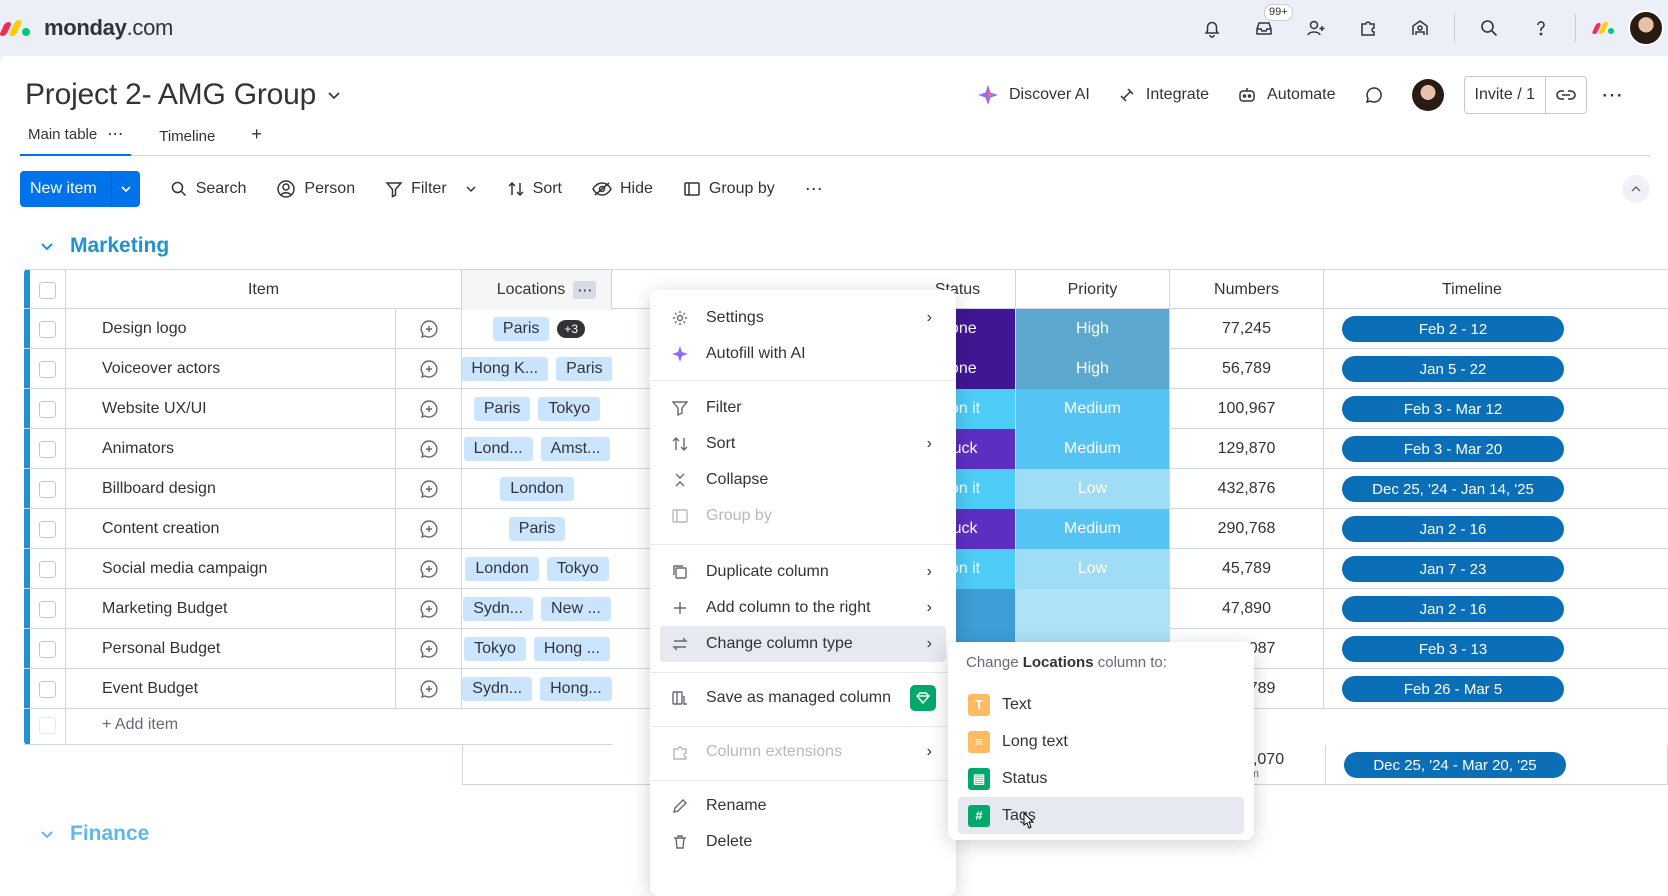  I want to click on copy-link-icon, so click(1565, 95).